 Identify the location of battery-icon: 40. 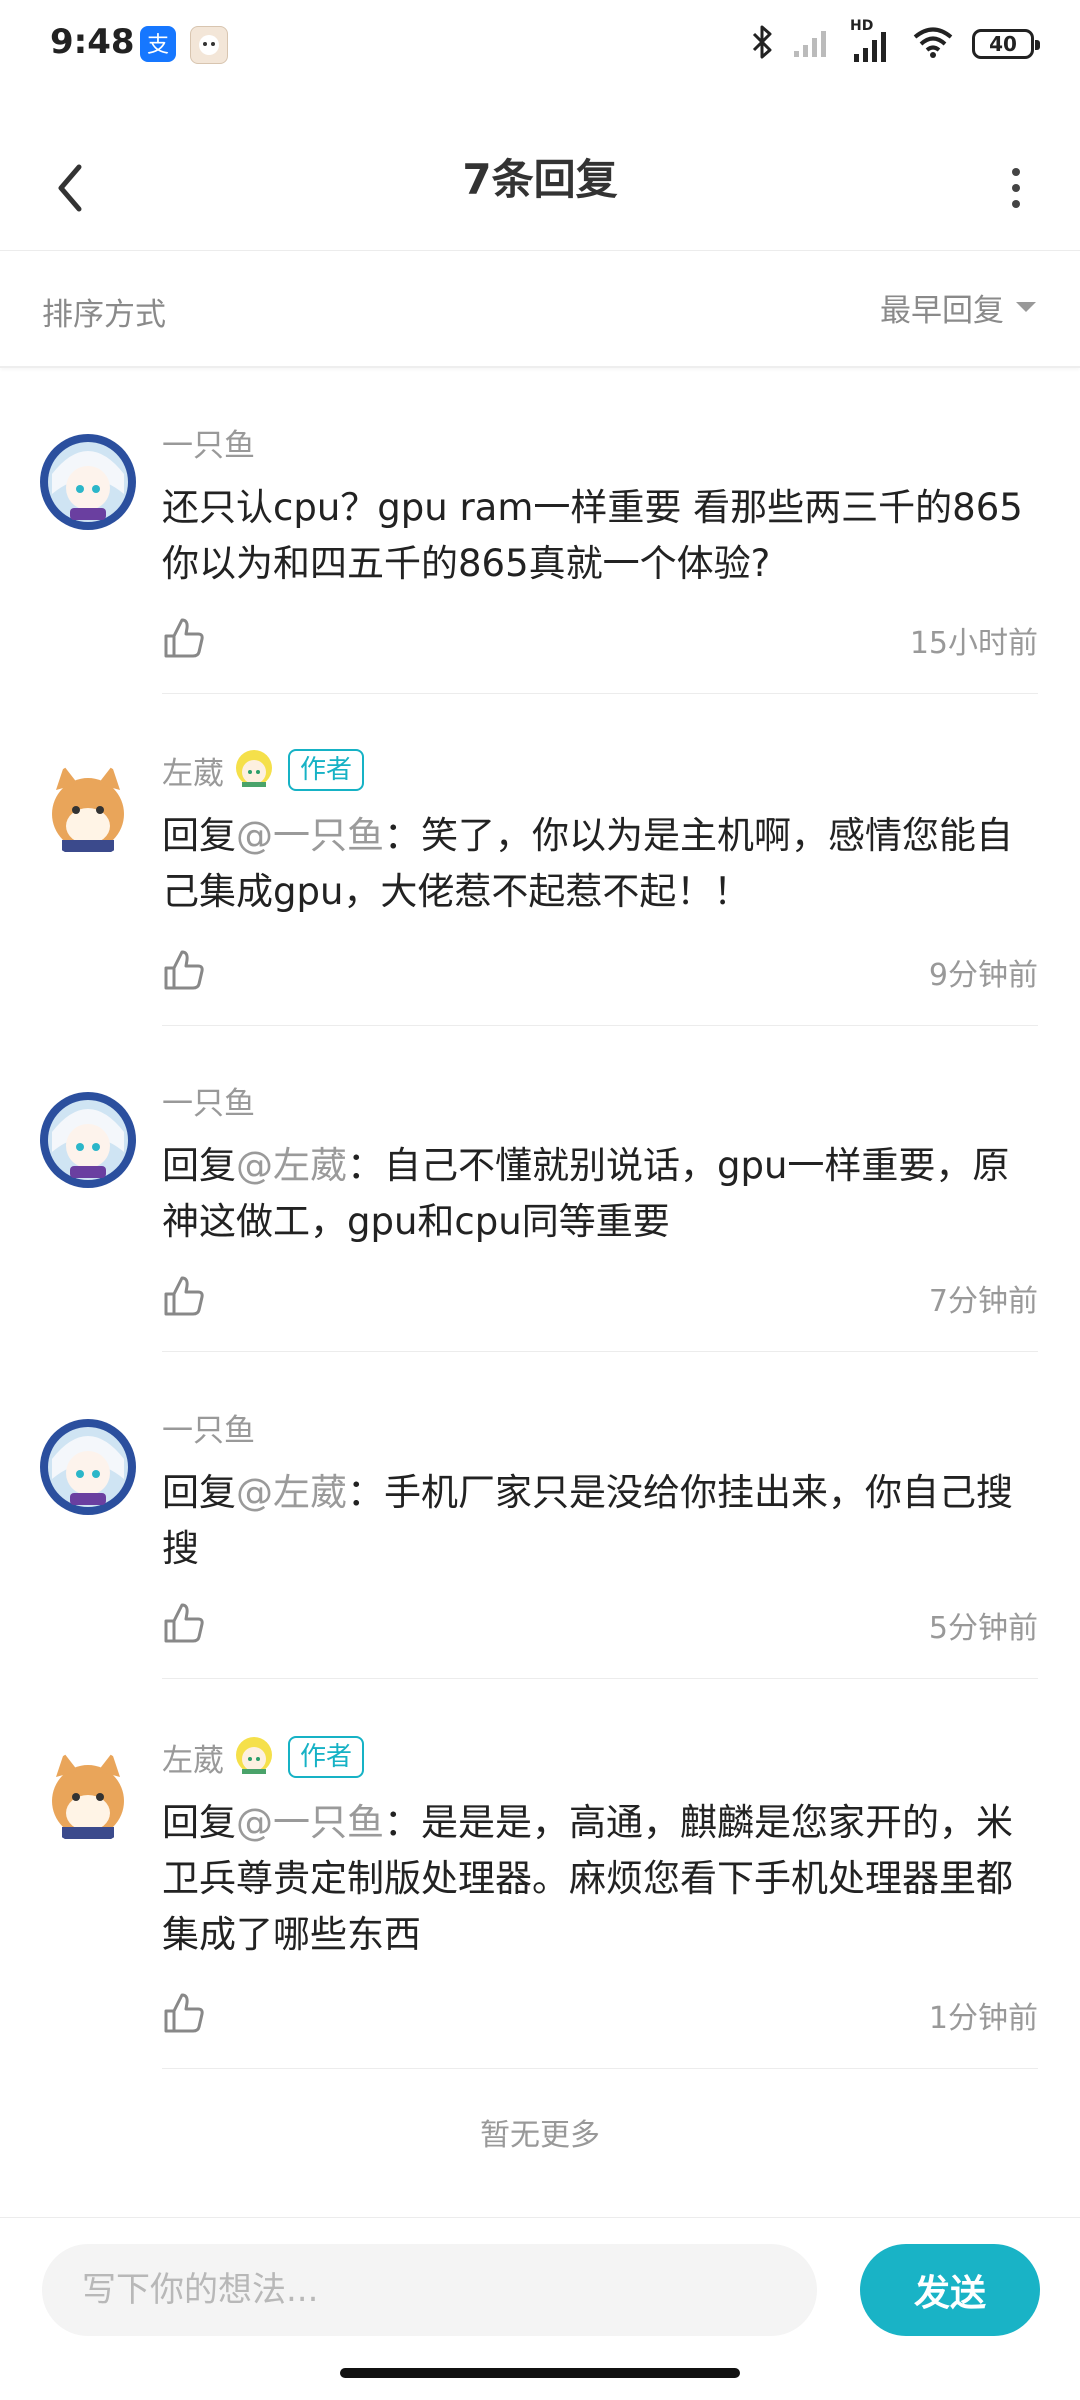
(1006, 44).